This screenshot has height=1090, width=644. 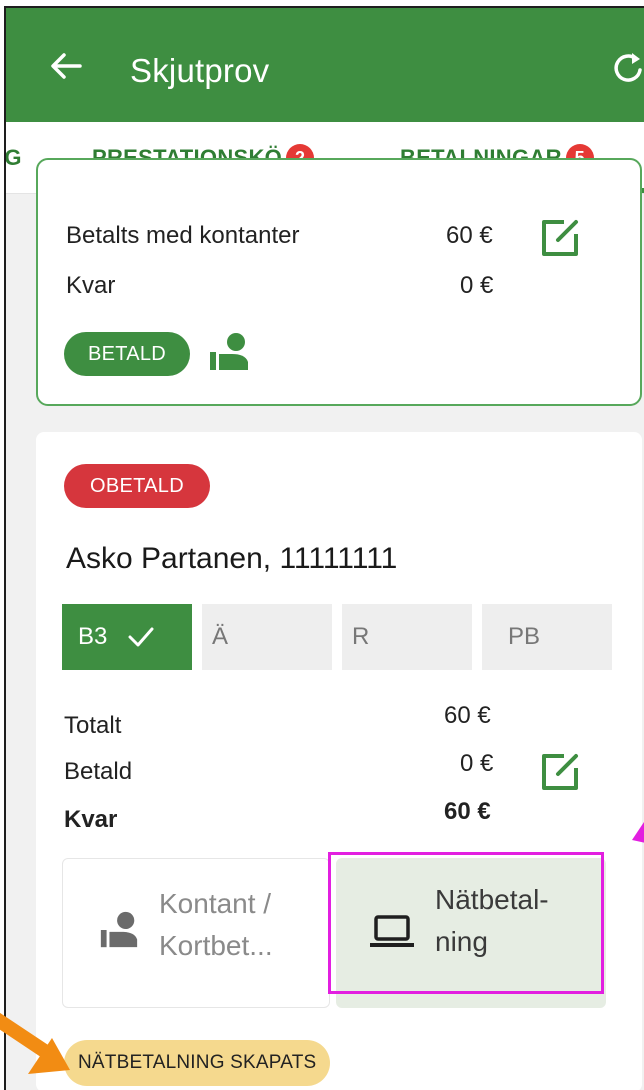 I want to click on chip-pb: PB, so click(x=547, y=637).